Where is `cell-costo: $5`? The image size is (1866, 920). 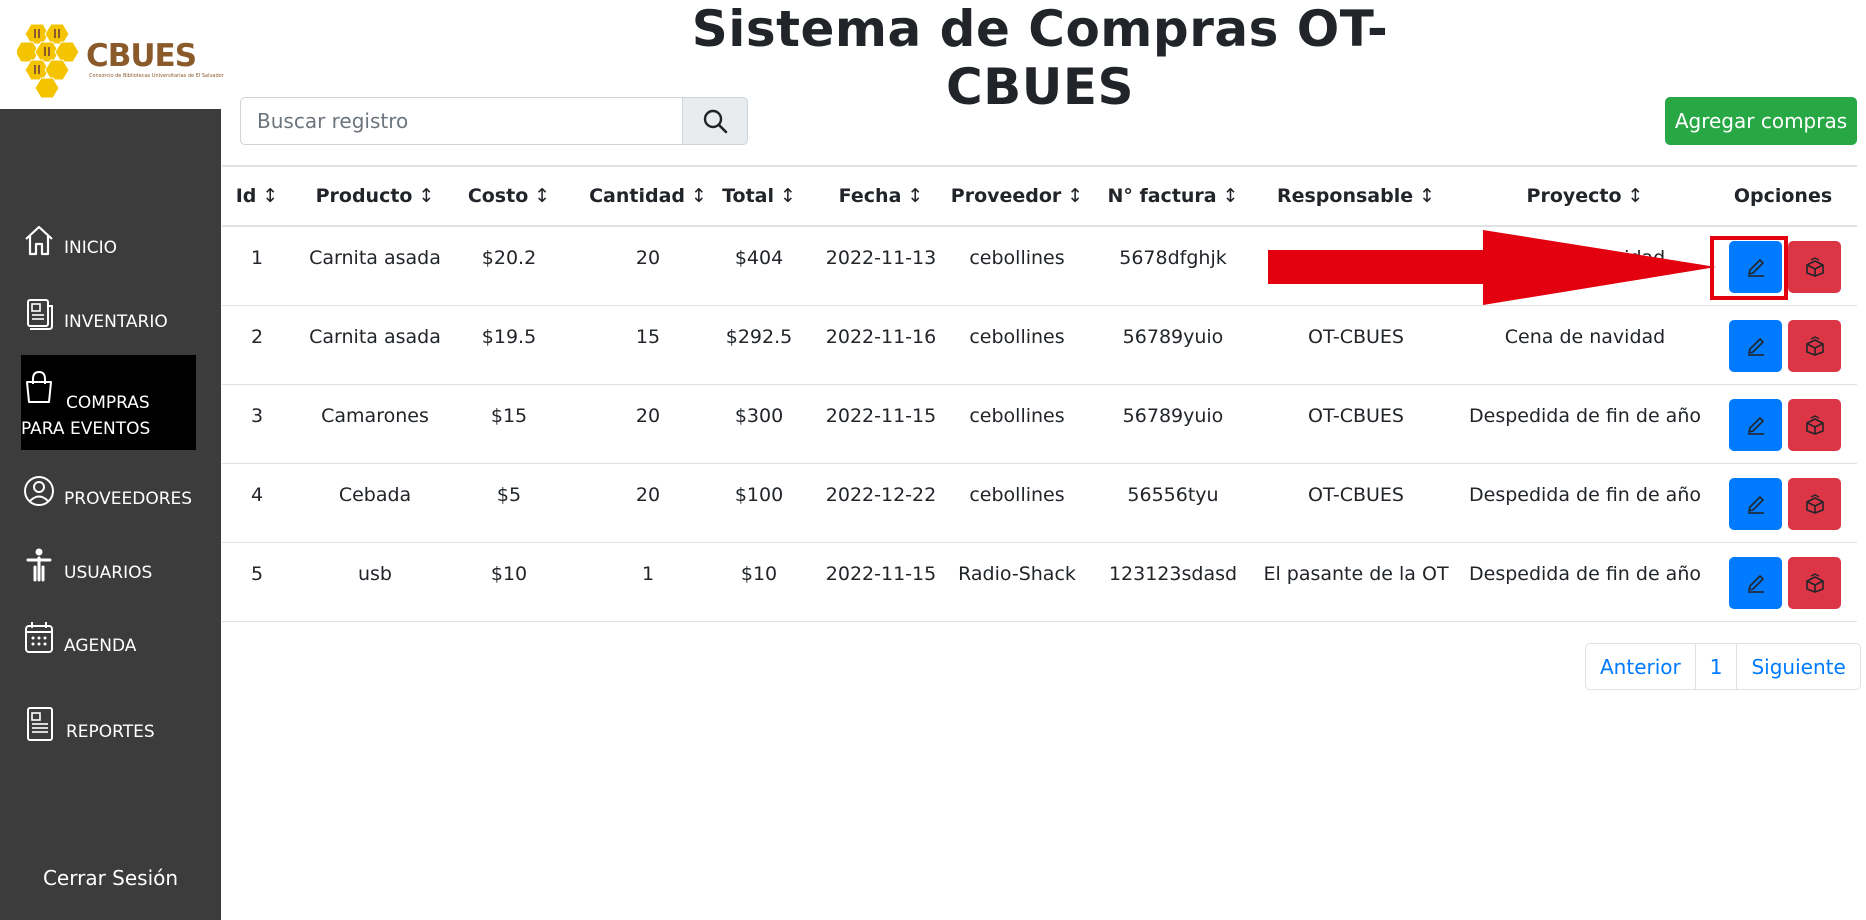 cell-costo: $5 is located at coordinates (509, 495).